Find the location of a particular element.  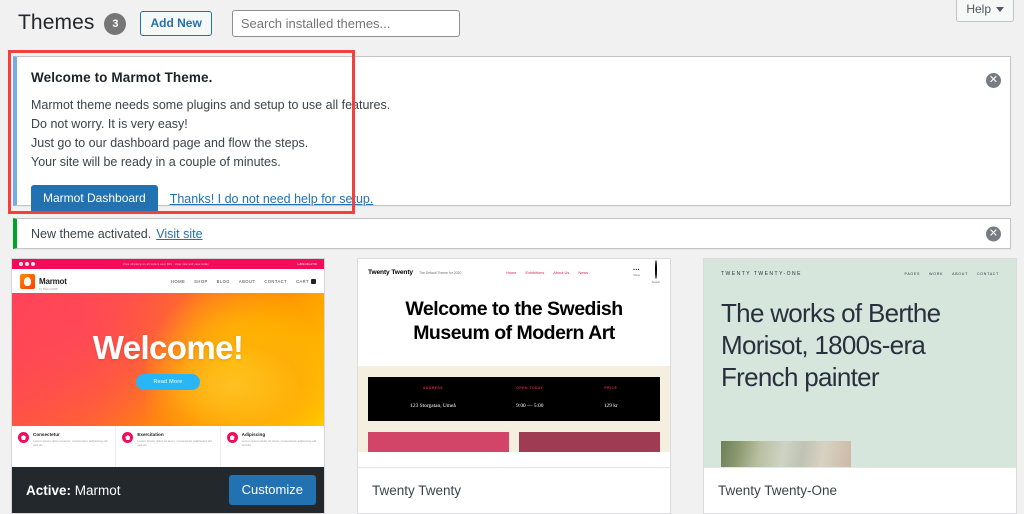

theme-count-badge: 3 is located at coordinates (115, 24).